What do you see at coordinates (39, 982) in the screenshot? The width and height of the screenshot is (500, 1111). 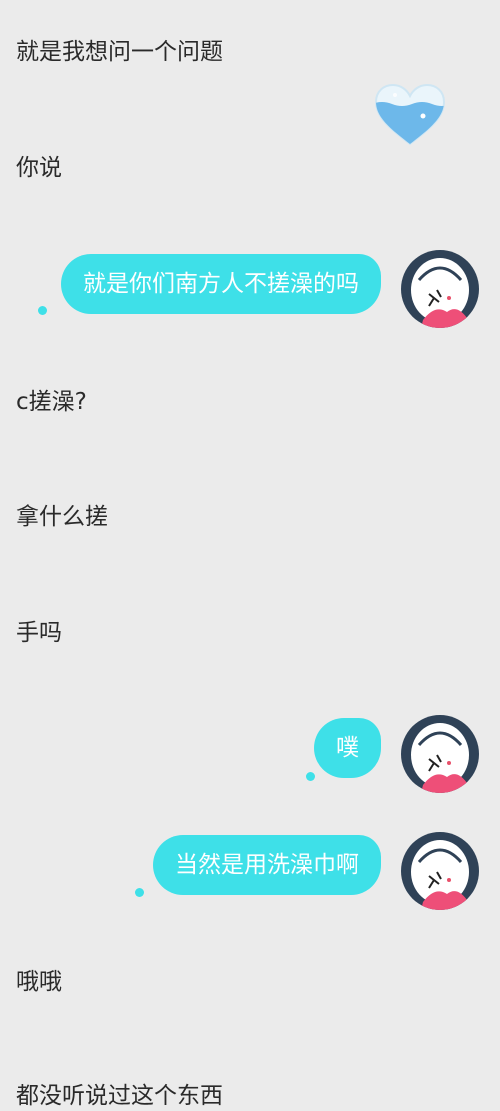 I see `incoming-message: 哦哦` at bounding box center [39, 982].